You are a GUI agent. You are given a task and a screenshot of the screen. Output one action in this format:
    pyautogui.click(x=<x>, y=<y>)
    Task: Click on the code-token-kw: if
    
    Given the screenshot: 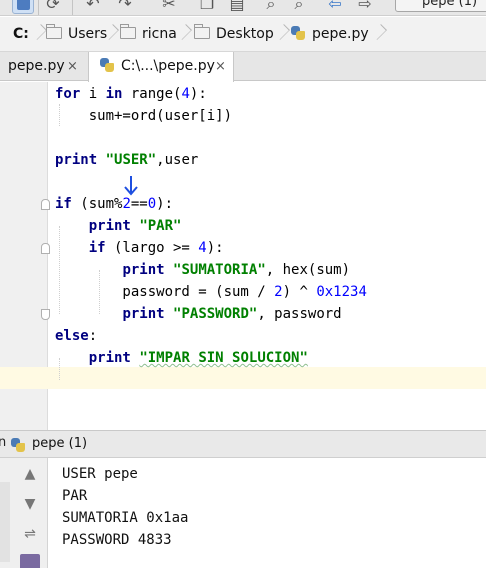 What is the action you would take?
    pyautogui.click(x=97, y=248)
    